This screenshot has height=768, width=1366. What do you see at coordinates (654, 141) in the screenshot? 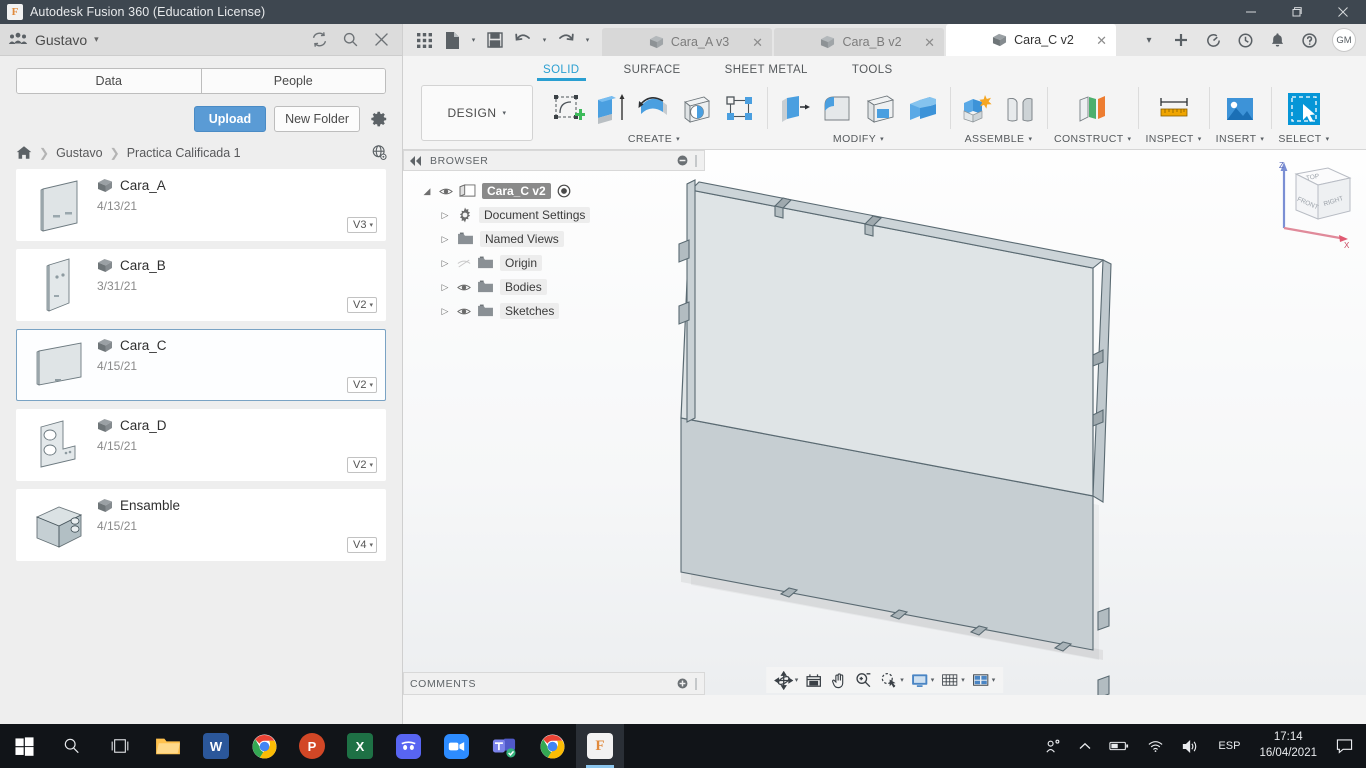
I see `ribbon-group-label: CREATE ▾` at bounding box center [654, 141].